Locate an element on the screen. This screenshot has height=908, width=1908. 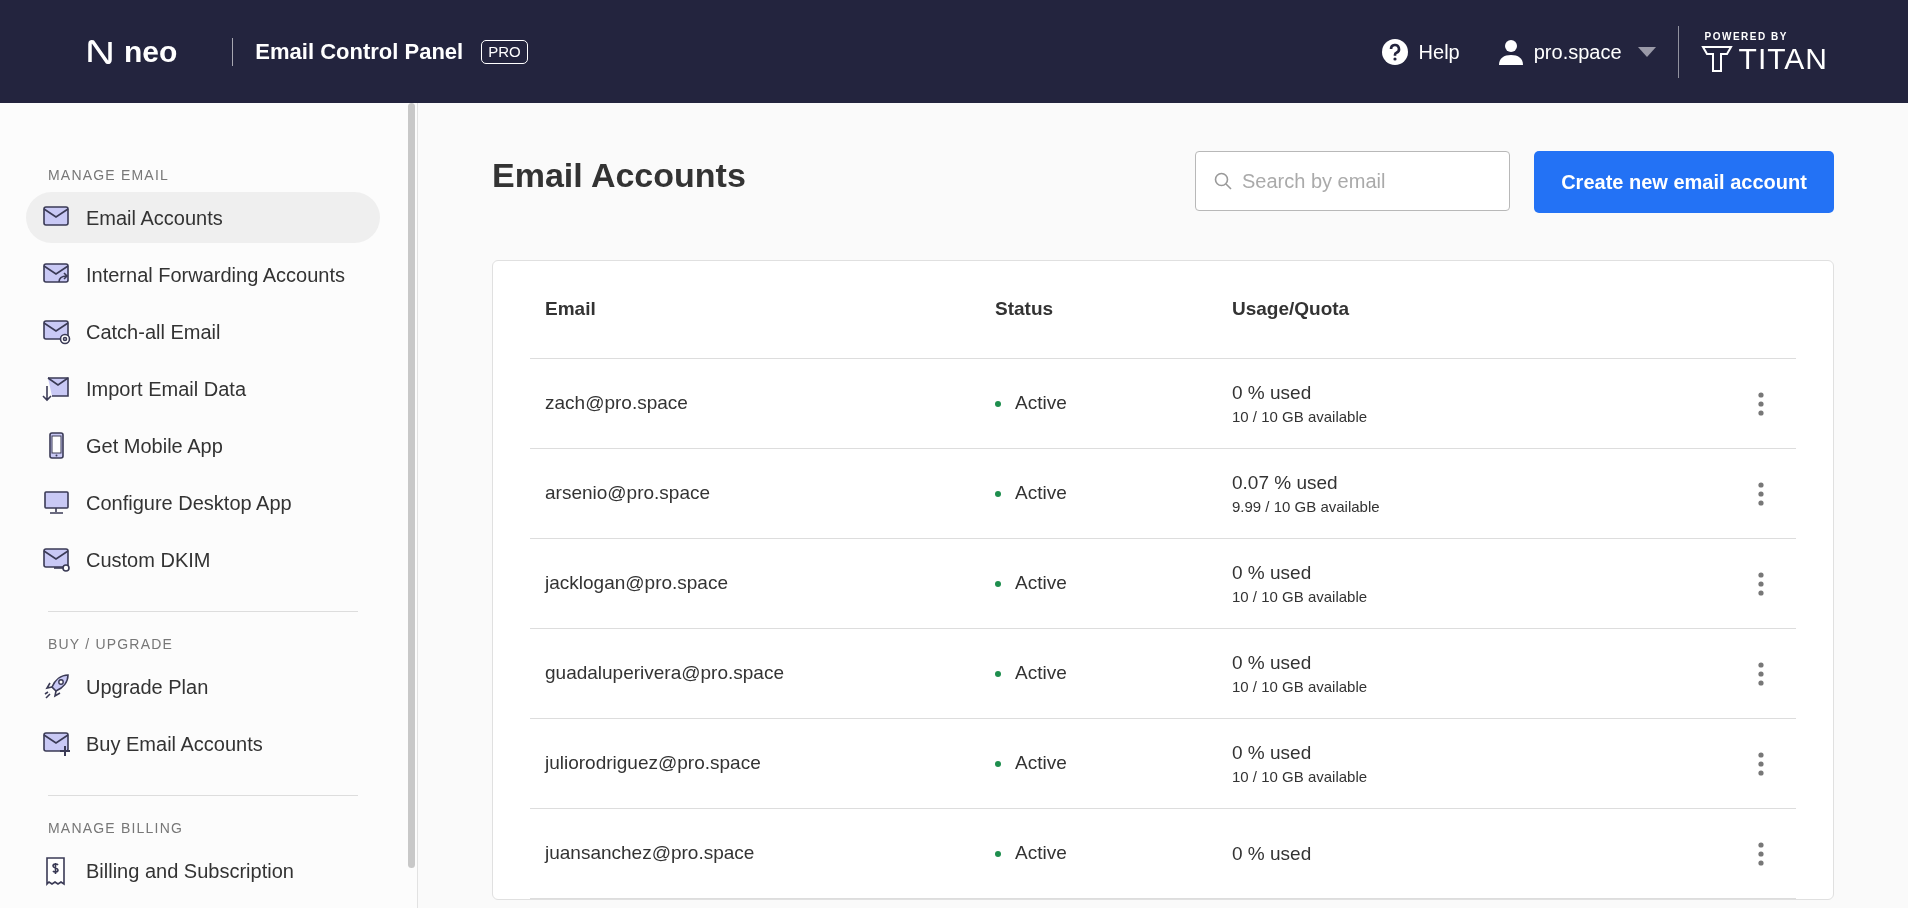
column-header: Usage/Quota is located at coordinates (1291, 309).